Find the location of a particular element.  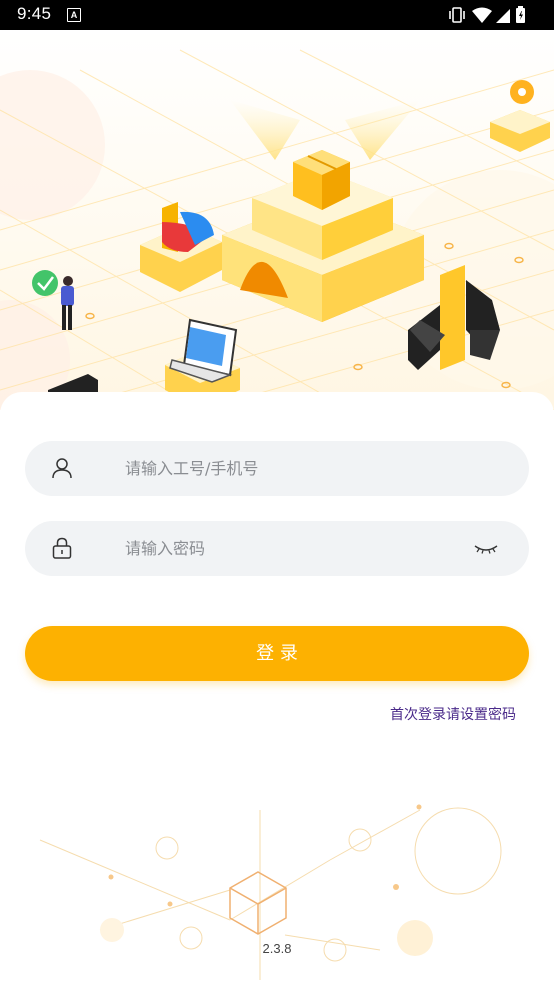

username-placeholder: 请输入工号/手机号 is located at coordinates (192, 468).